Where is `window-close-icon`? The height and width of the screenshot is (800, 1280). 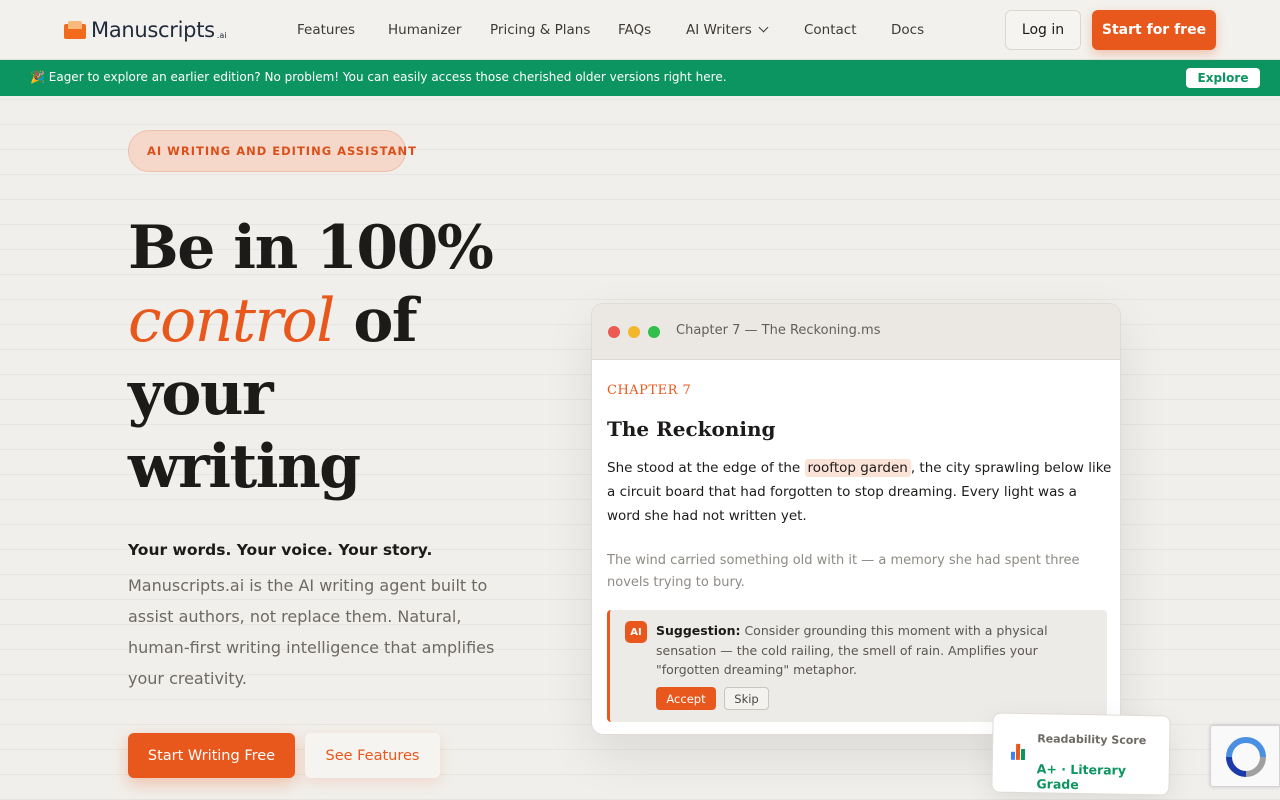
window-close-icon is located at coordinates (614, 332).